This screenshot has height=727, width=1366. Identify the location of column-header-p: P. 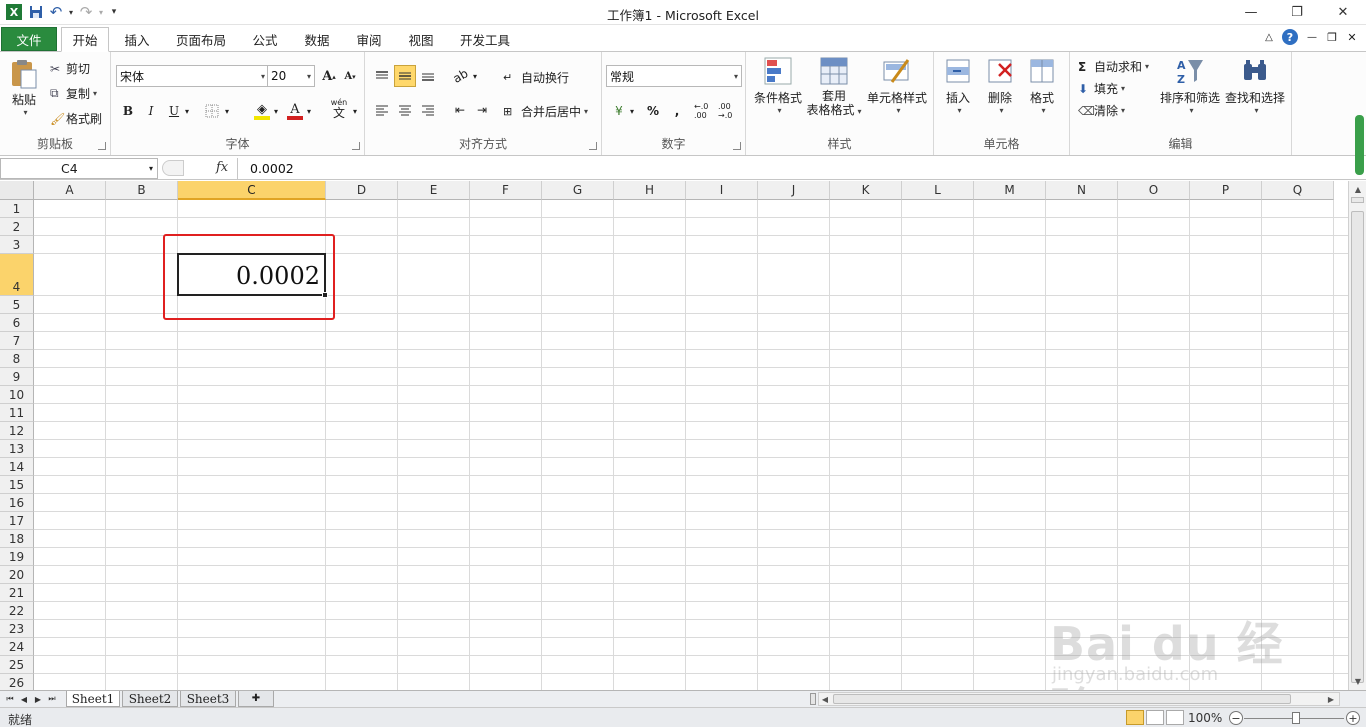
(1226, 190).